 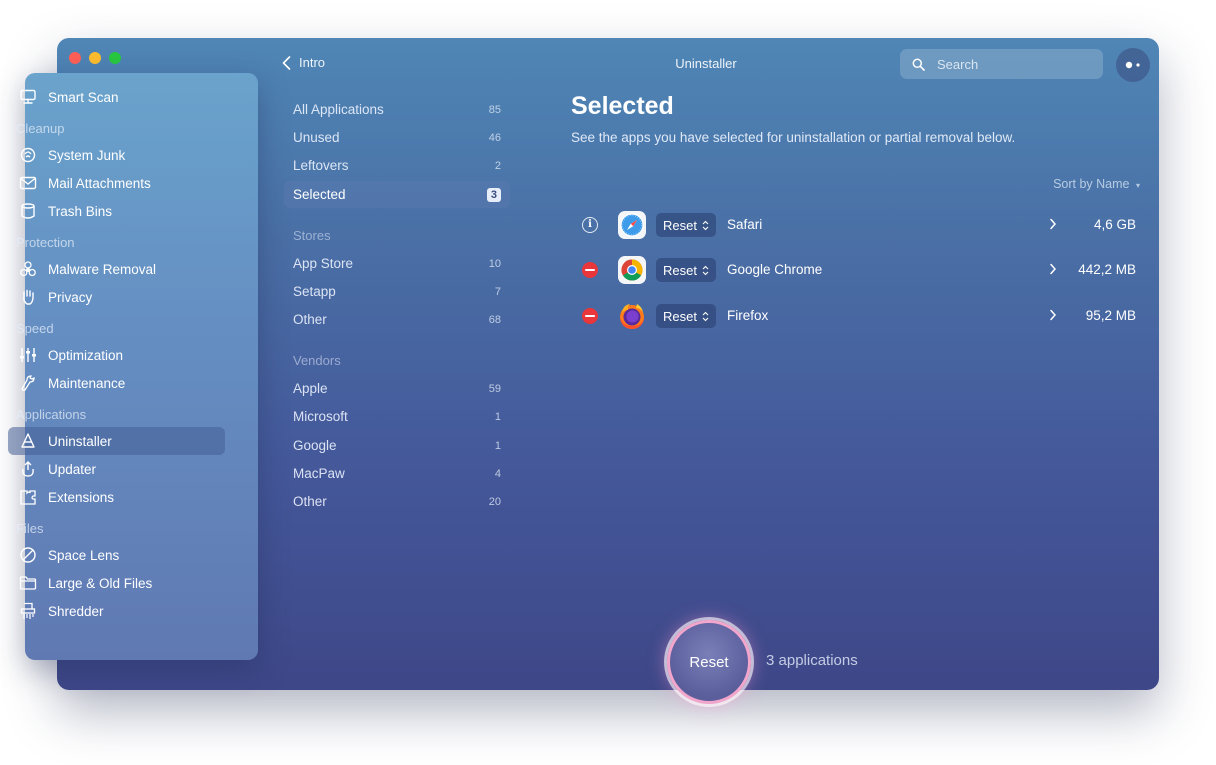 I want to click on category-macpaw: MacPaw 4, so click(x=397, y=473).